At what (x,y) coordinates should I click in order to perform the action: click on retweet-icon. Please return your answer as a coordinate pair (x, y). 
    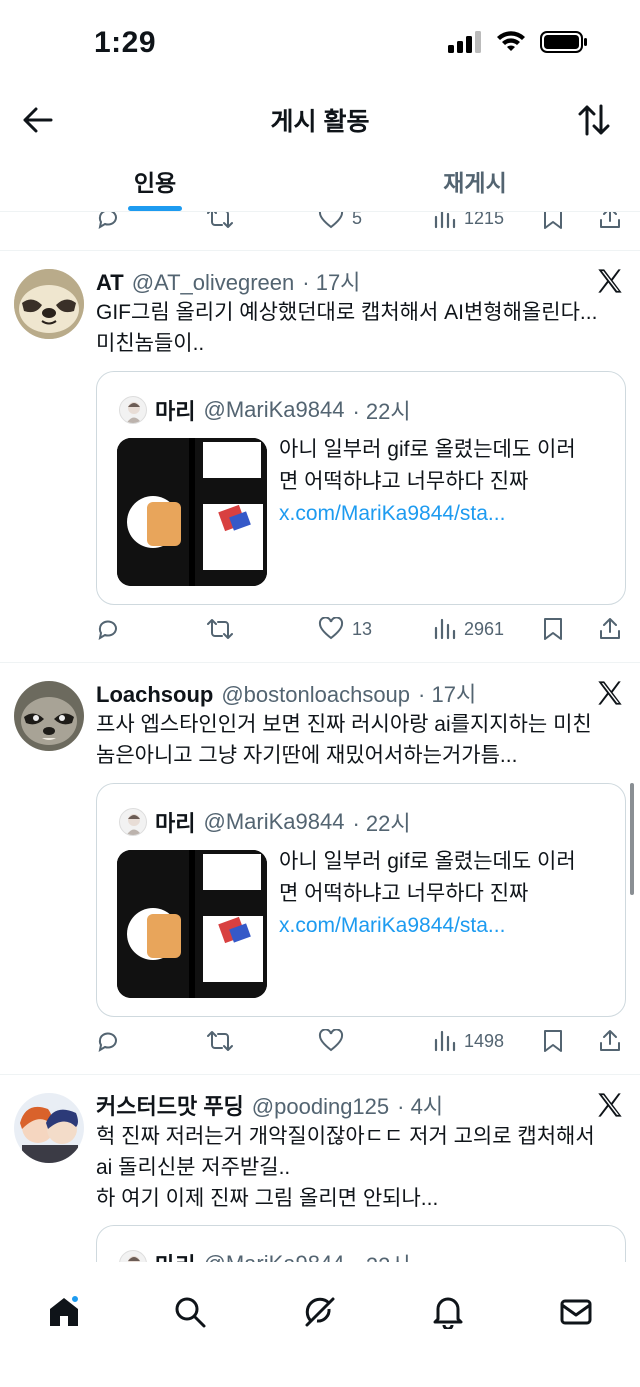
    Looking at the image, I should click on (220, 629).